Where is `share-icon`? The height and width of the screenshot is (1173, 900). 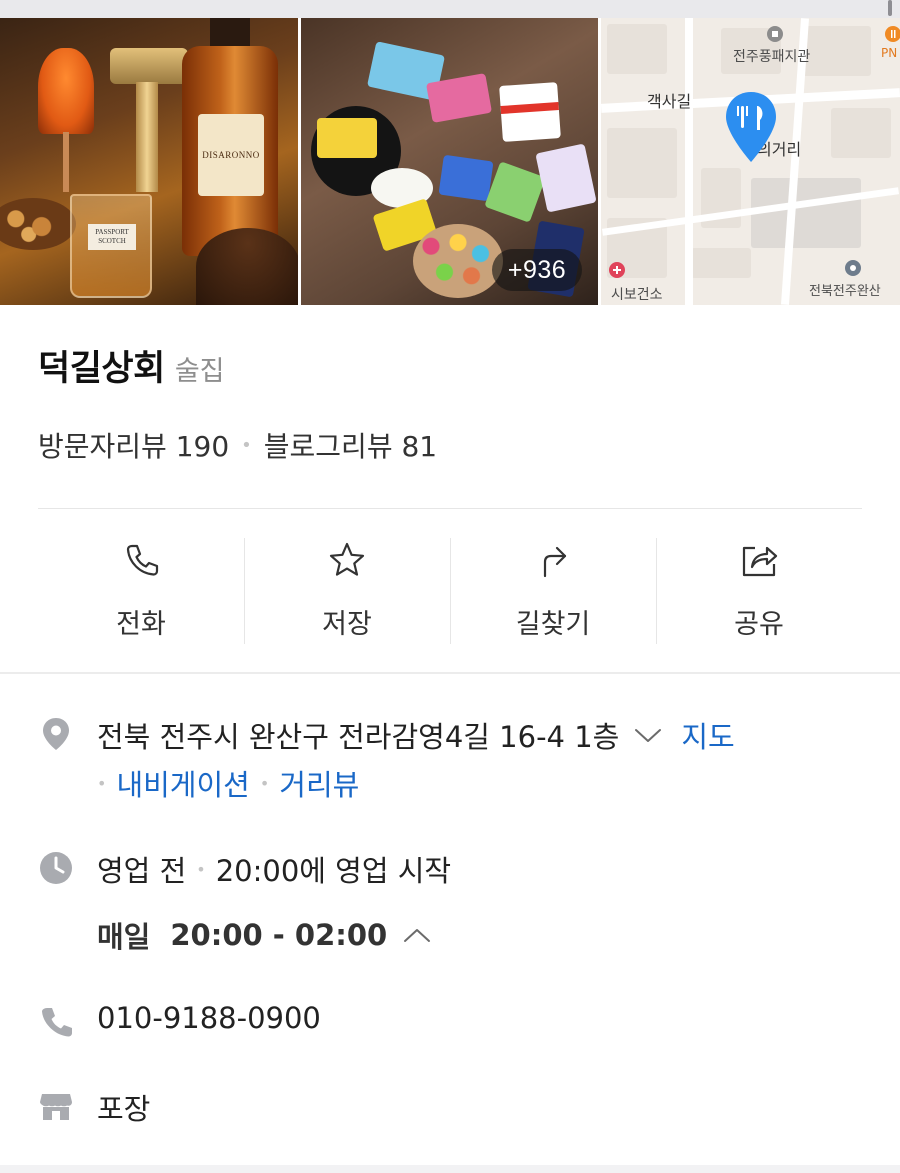
share-icon is located at coordinates (760, 561).